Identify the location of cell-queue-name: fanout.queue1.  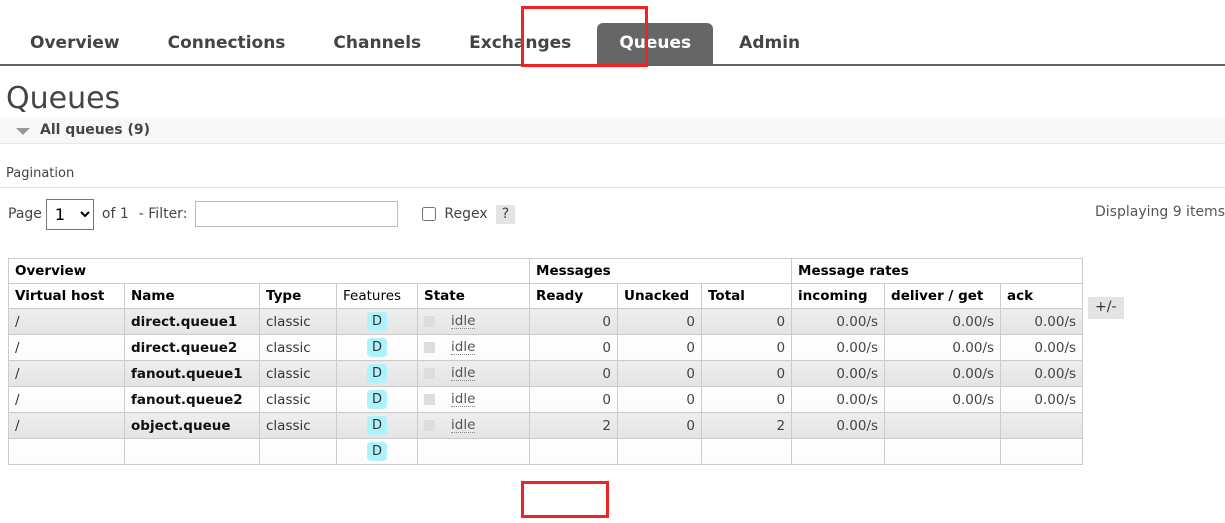
(192, 373).